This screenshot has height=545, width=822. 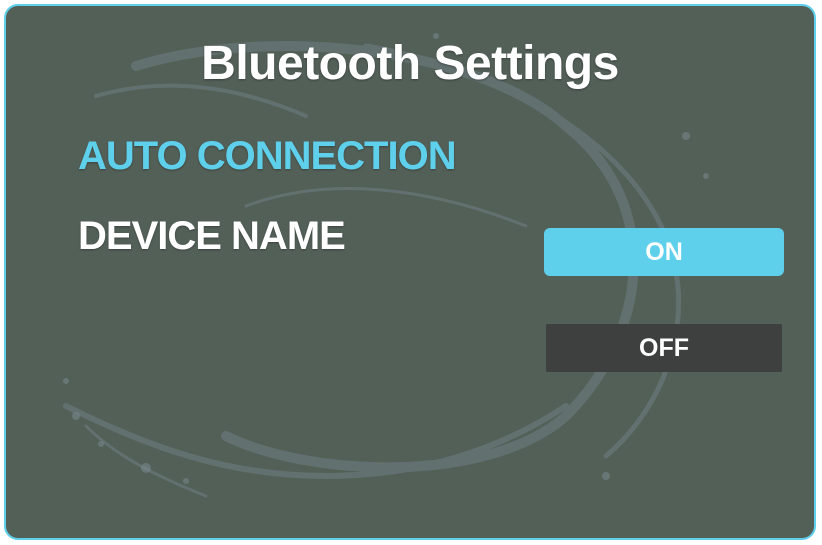 I want to click on off-option-button: OFF, so click(x=664, y=348).